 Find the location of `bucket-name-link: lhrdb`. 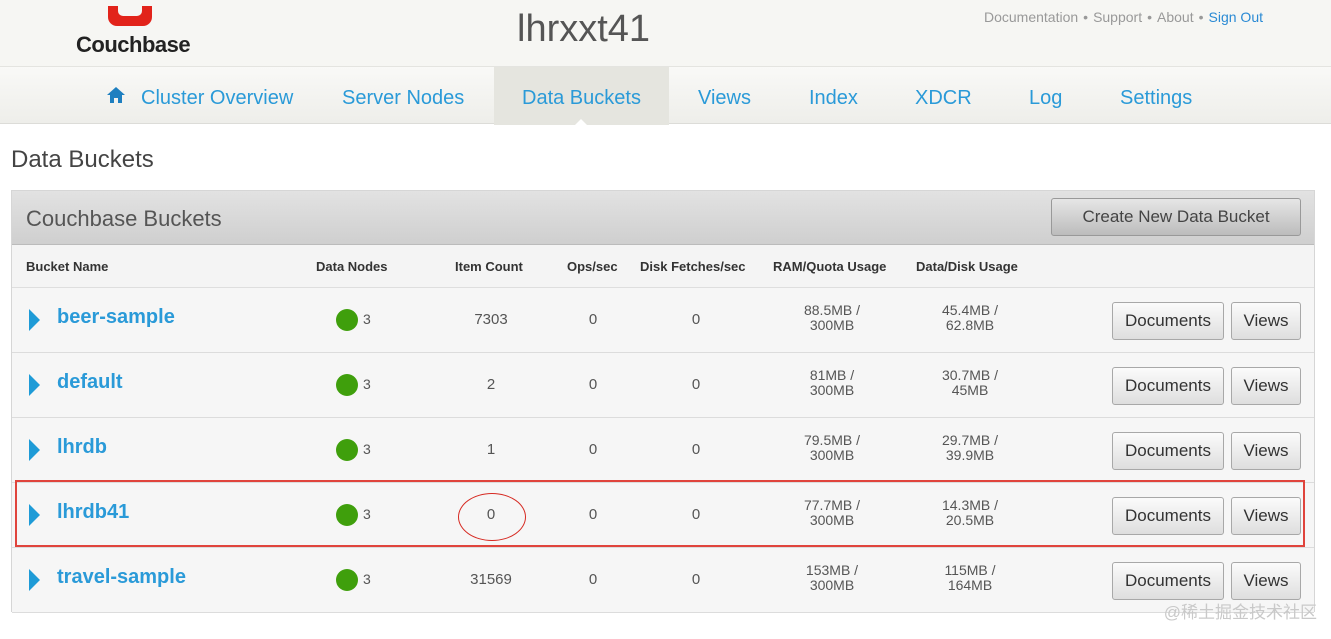

bucket-name-link: lhrdb is located at coordinates (82, 447).